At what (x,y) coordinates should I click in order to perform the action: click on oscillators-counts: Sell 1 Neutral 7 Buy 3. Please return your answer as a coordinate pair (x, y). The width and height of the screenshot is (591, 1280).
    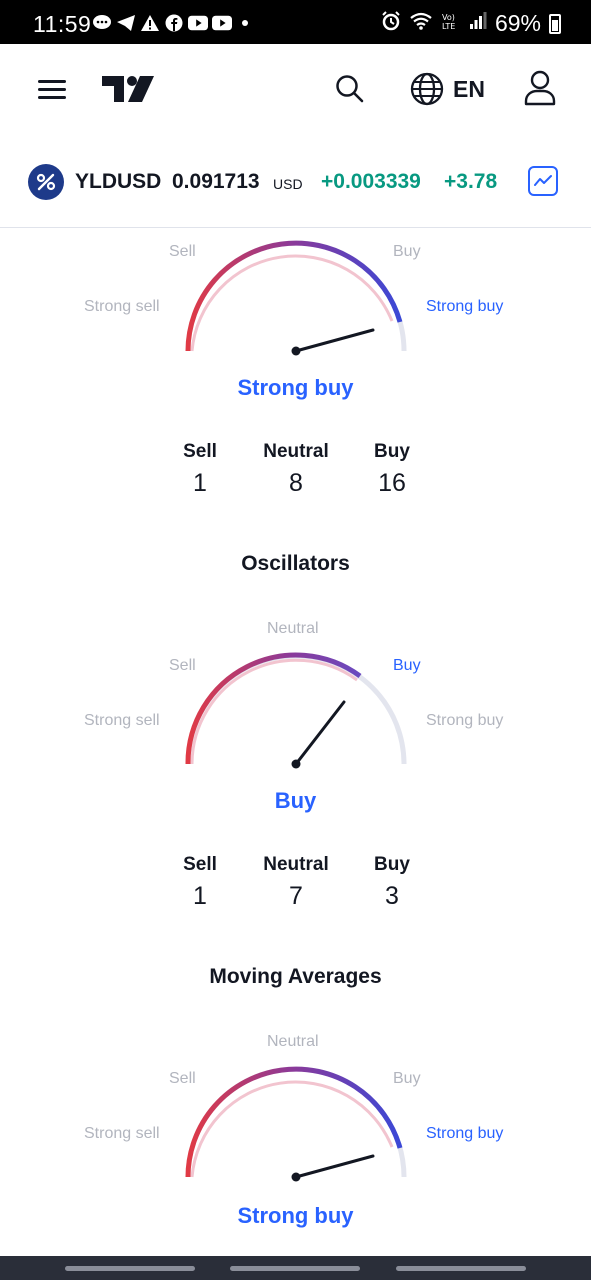
    Looking at the image, I should click on (295, 889).